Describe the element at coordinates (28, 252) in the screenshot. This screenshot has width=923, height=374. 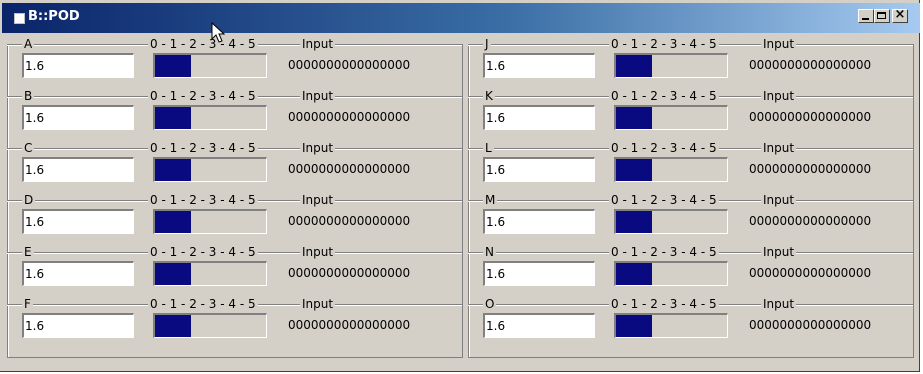
I see `channel-label: E` at that location.